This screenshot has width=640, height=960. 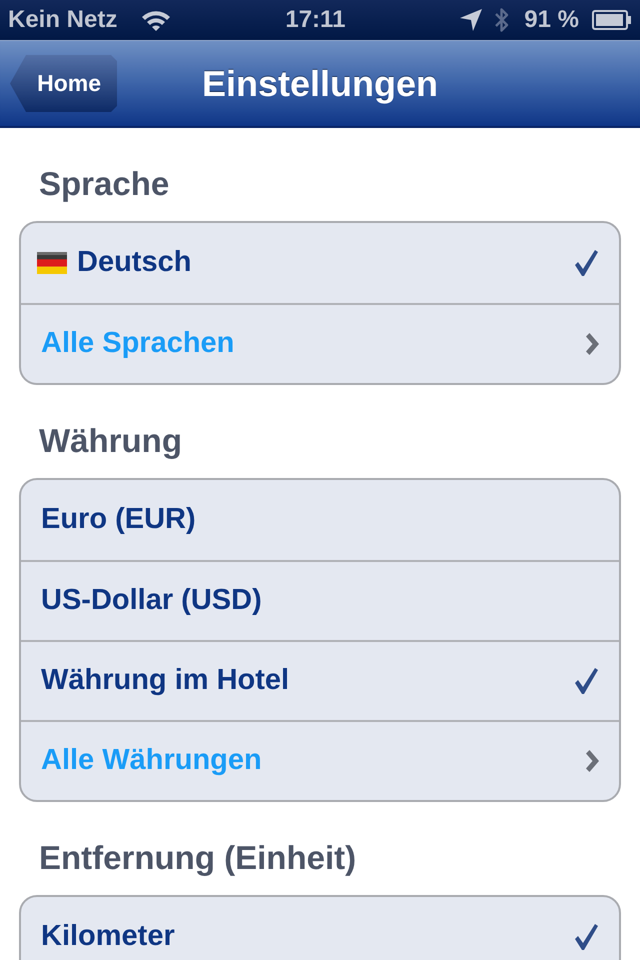 I want to click on back-button: Home, so click(x=63, y=83).